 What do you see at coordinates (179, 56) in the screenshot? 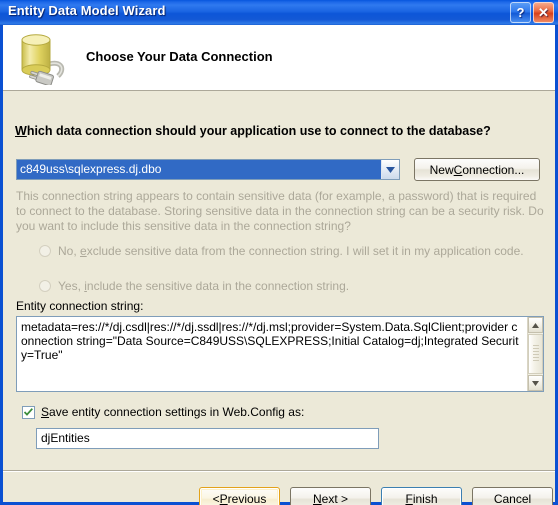
I see `page-title: Choose Your Data Connection` at bounding box center [179, 56].